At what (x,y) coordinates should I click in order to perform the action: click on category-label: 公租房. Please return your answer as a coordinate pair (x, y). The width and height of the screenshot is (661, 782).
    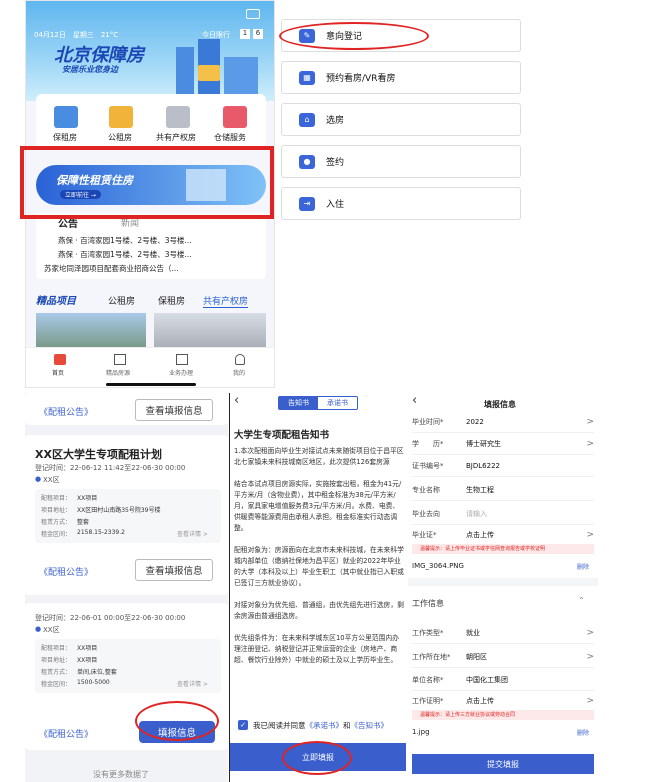
    Looking at the image, I should click on (120, 137).